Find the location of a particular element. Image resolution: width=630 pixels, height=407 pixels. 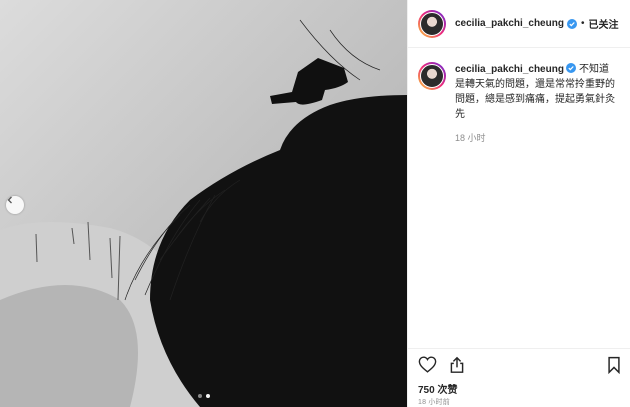

header-username: cecilia_pakchi_cheung is located at coordinates (509, 23).